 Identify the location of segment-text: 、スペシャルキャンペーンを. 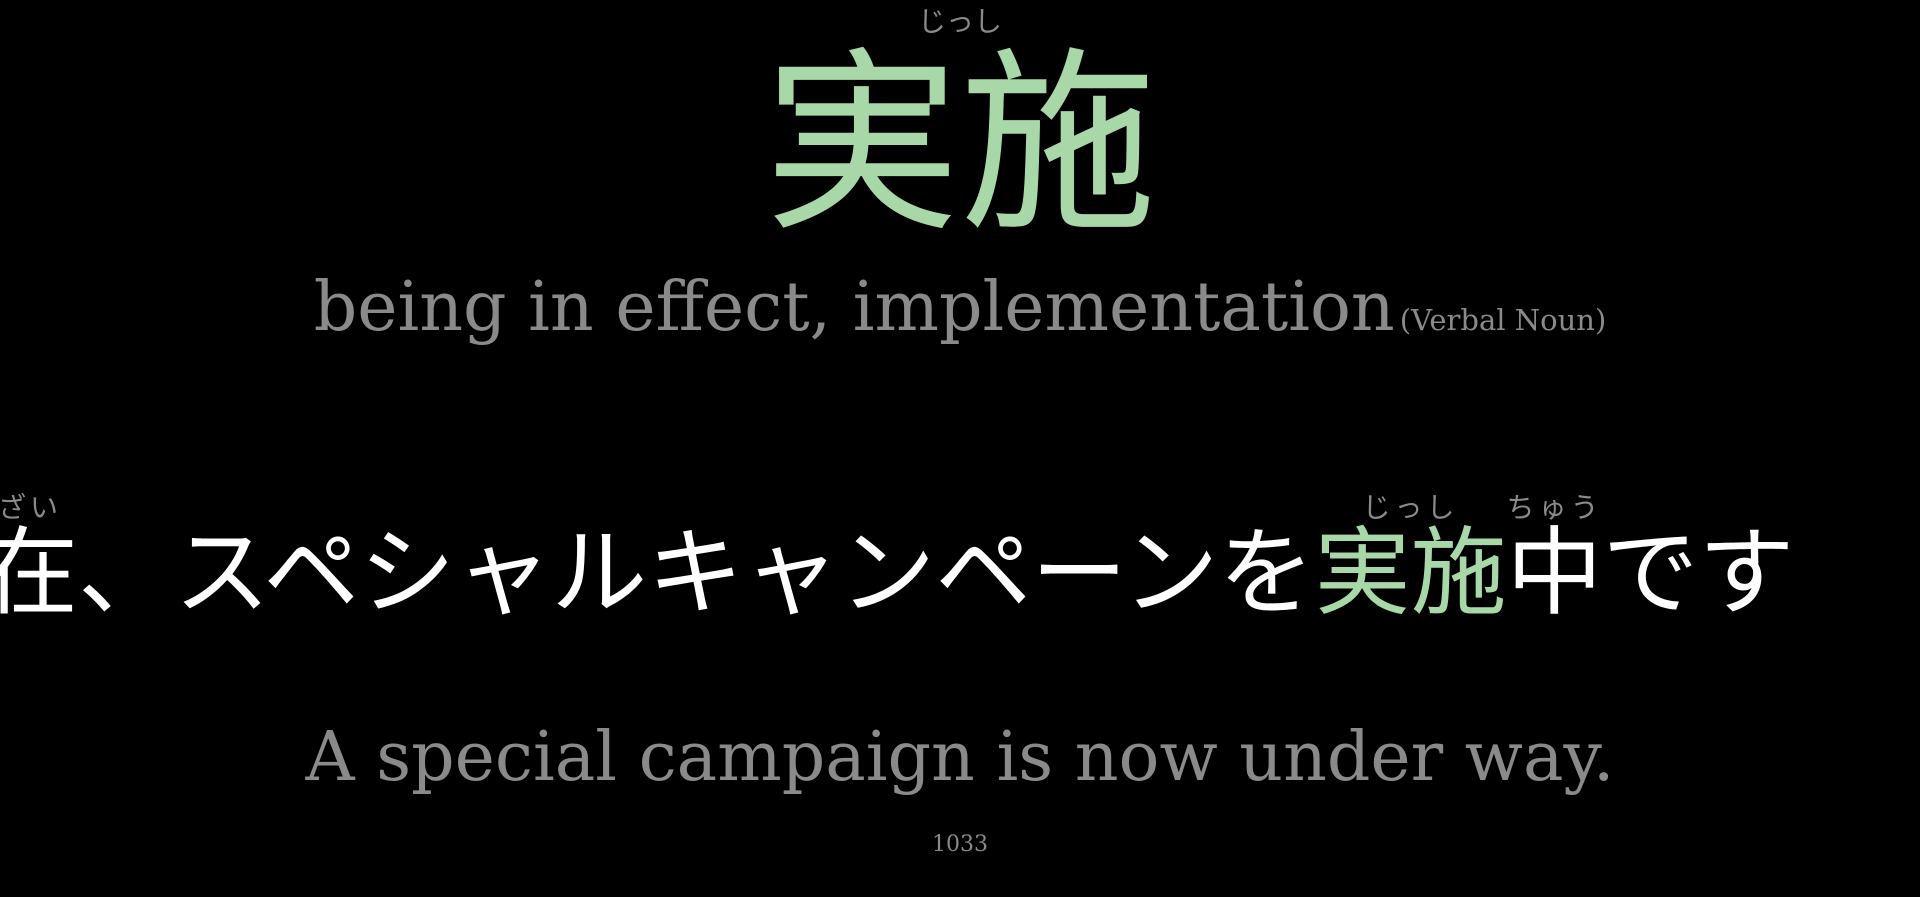
(696, 573).